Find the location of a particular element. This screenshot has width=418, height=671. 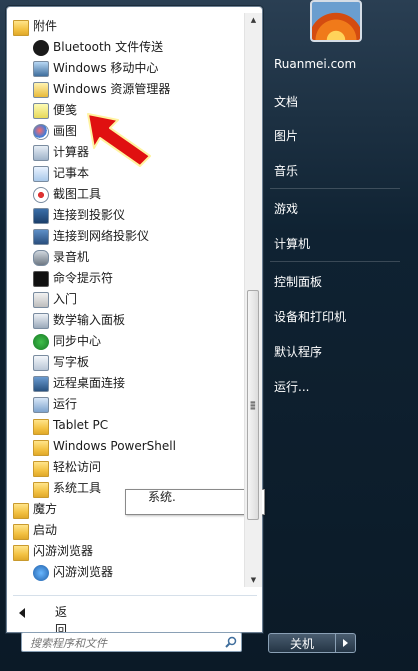

list-item-label: 连接到投影仪 is located at coordinates (89, 215).